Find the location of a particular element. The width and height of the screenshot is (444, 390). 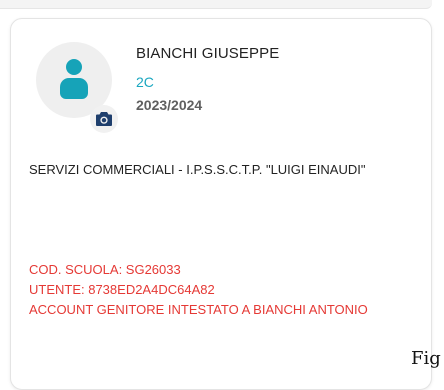

student-class: 2C is located at coordinates (145, 82).